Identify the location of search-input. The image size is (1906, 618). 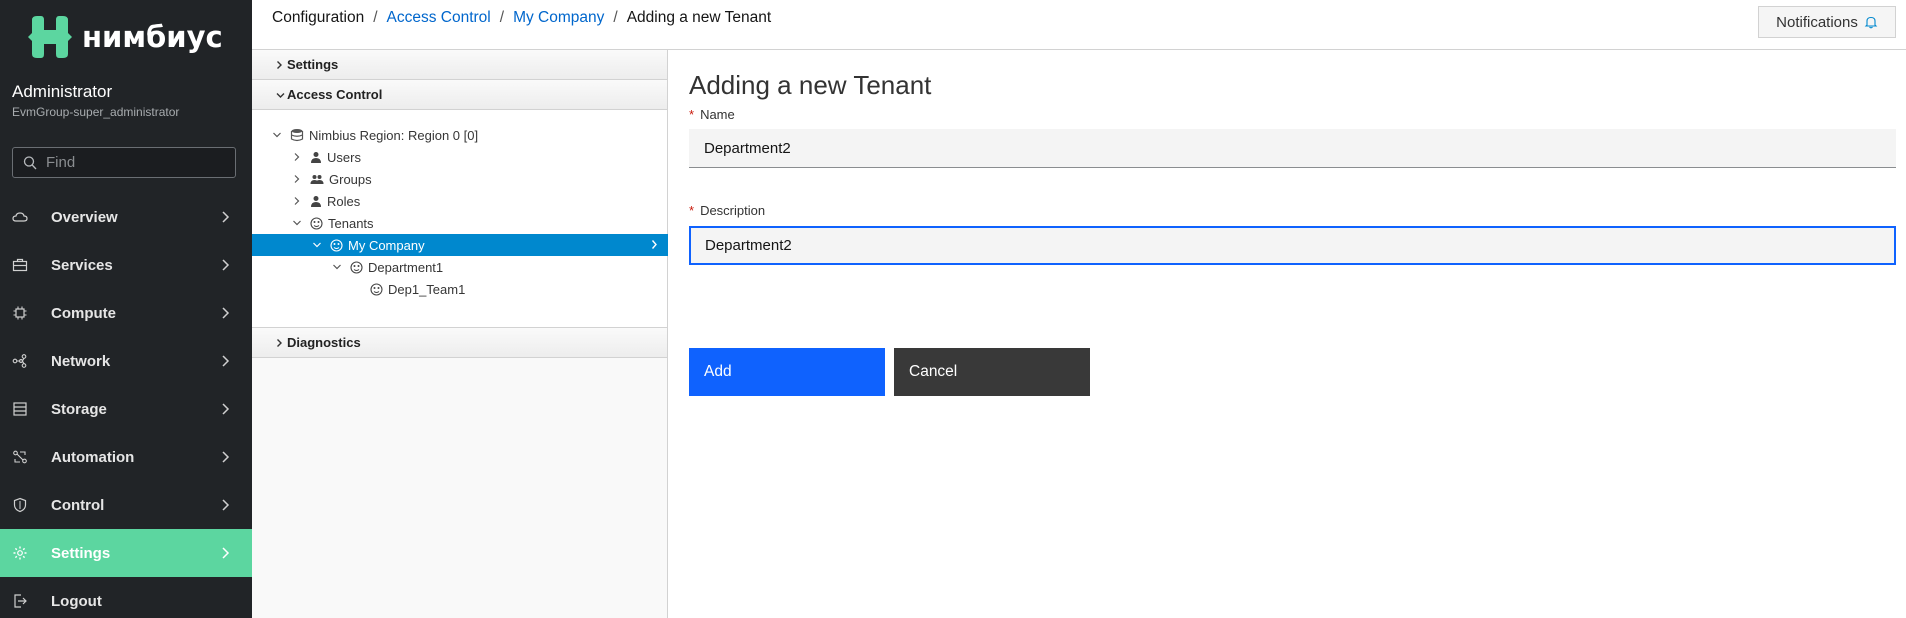
(136, 162).